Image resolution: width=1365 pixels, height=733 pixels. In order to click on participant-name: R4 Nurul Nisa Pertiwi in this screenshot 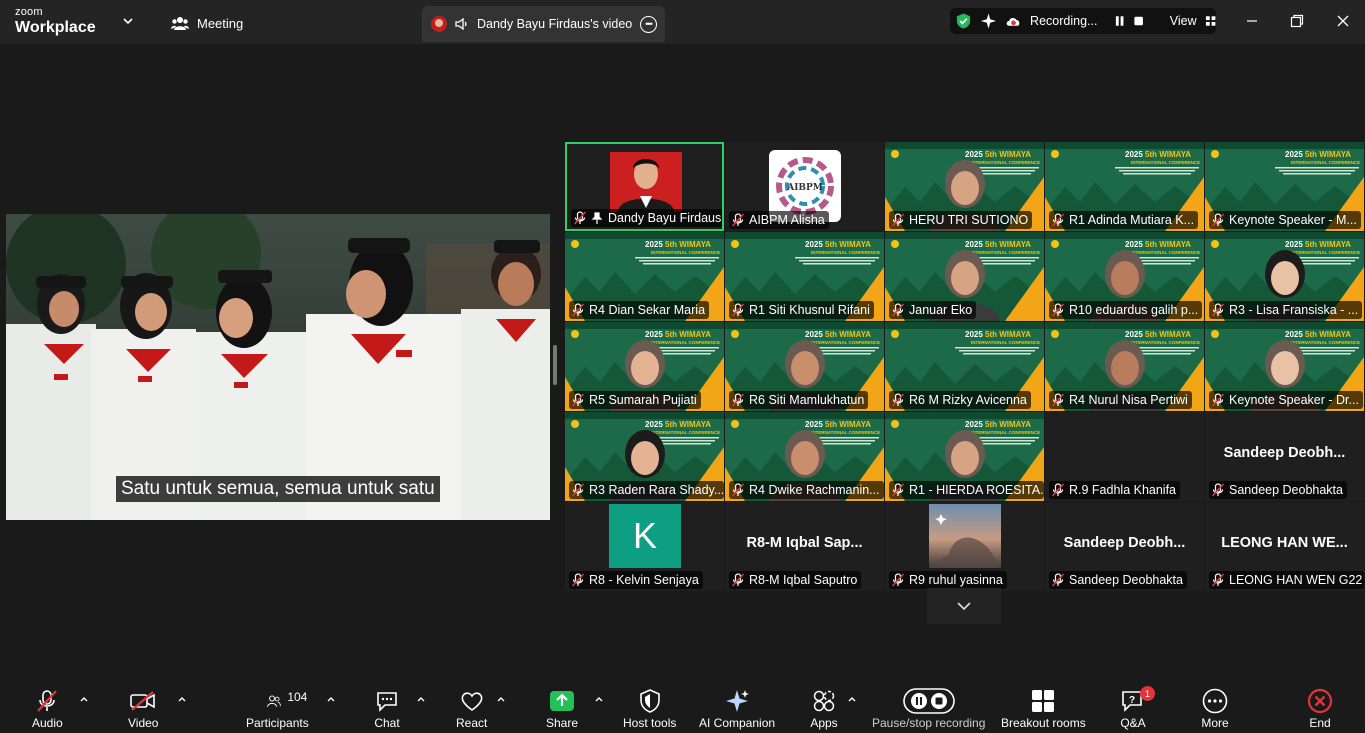, I will do `click(1128, 400)`.